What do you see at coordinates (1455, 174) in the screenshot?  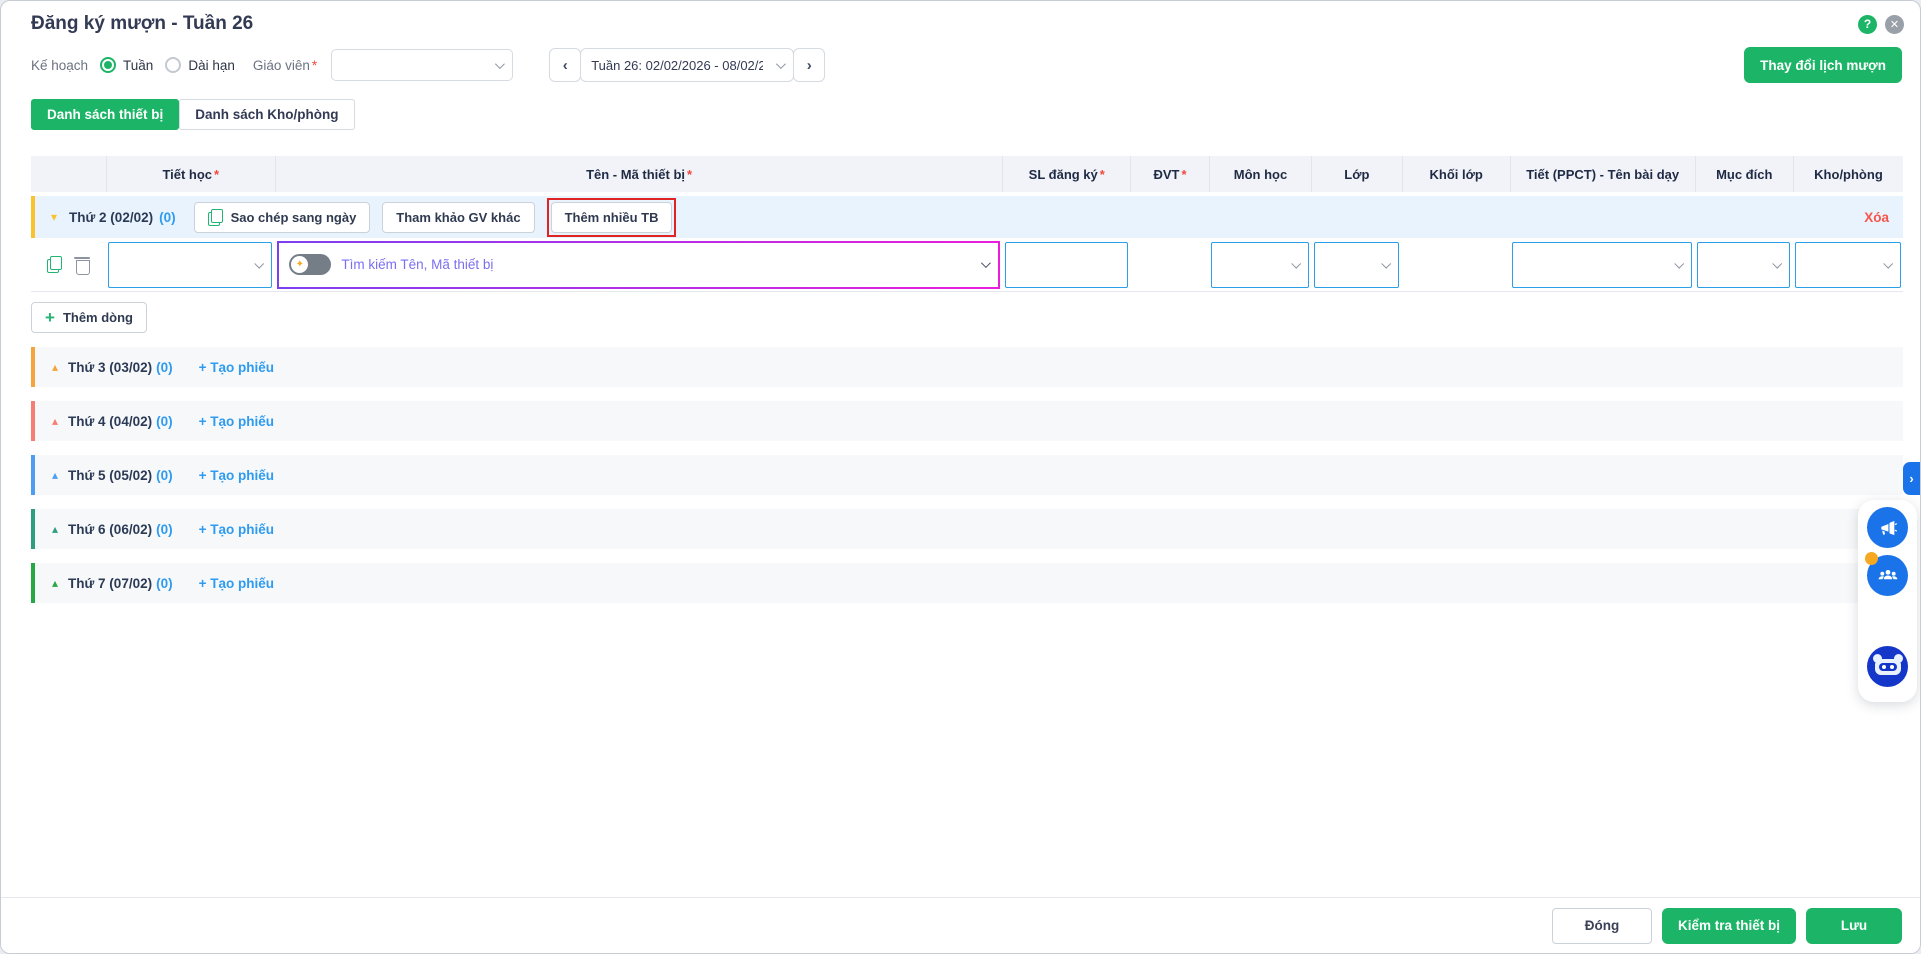 I see `column-header-grade: Khối lớp` at bounding box center [1455, 174].